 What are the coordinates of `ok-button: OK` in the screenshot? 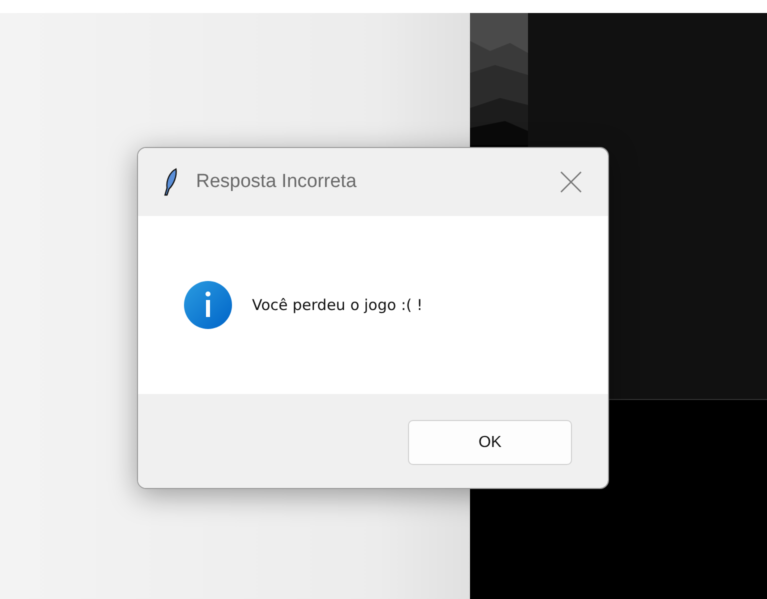 It's located at (490, 442).